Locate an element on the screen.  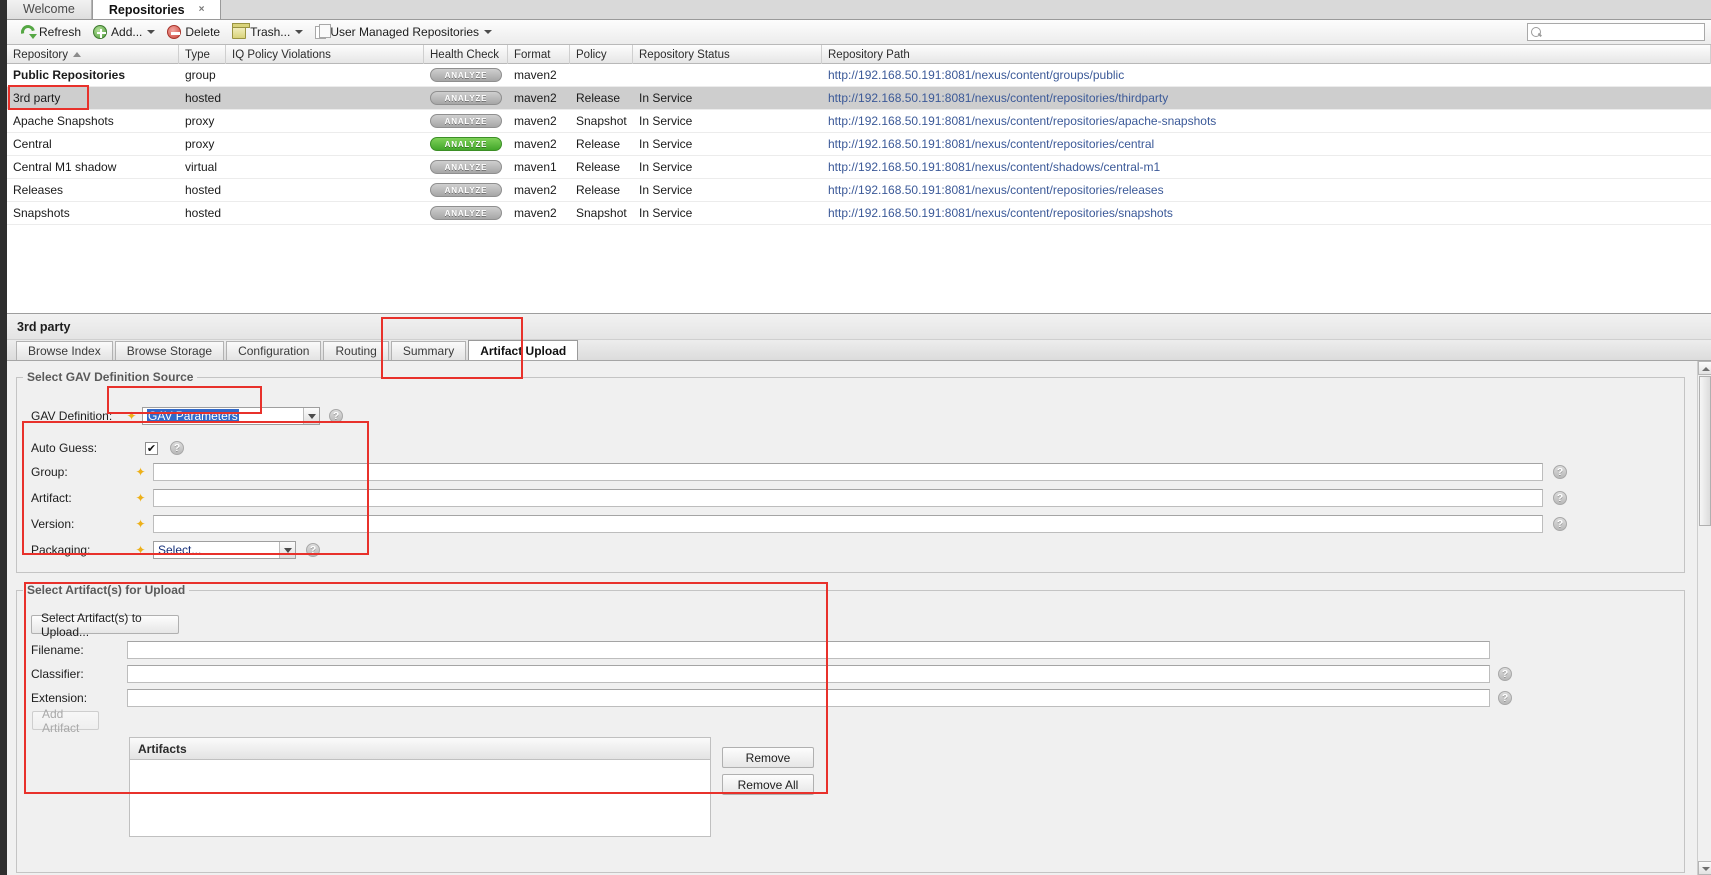
cell-health-check: ANALYZE is located at coordinates (466, 98).